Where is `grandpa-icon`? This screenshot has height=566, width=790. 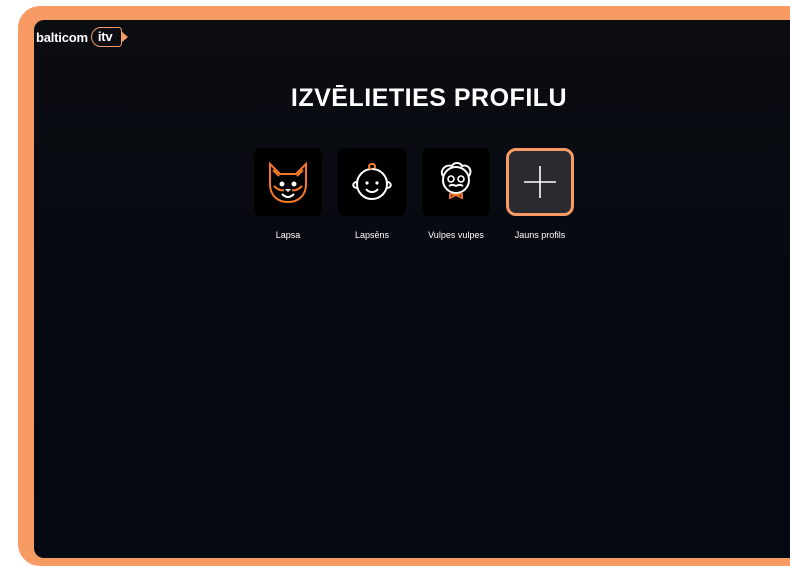
grandpa-icon is located at coordinates (456, 181).